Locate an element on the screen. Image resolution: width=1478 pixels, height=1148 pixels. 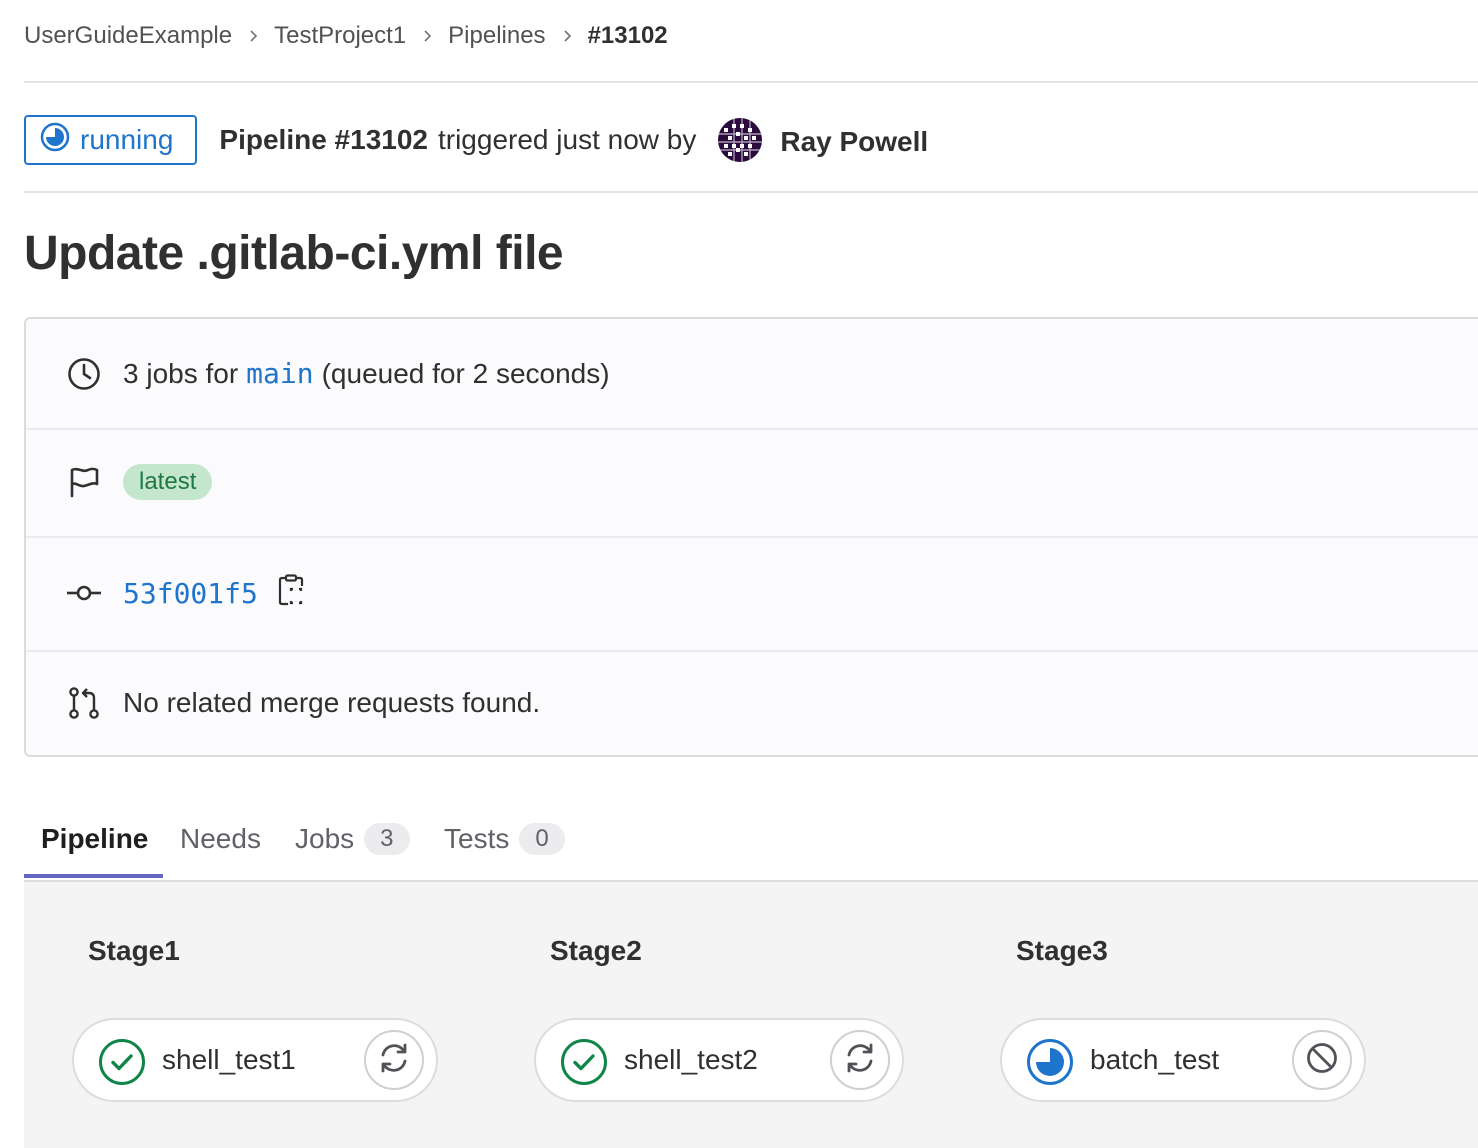
jobs-count-badge: 3 is located at coordinates (387, 838).